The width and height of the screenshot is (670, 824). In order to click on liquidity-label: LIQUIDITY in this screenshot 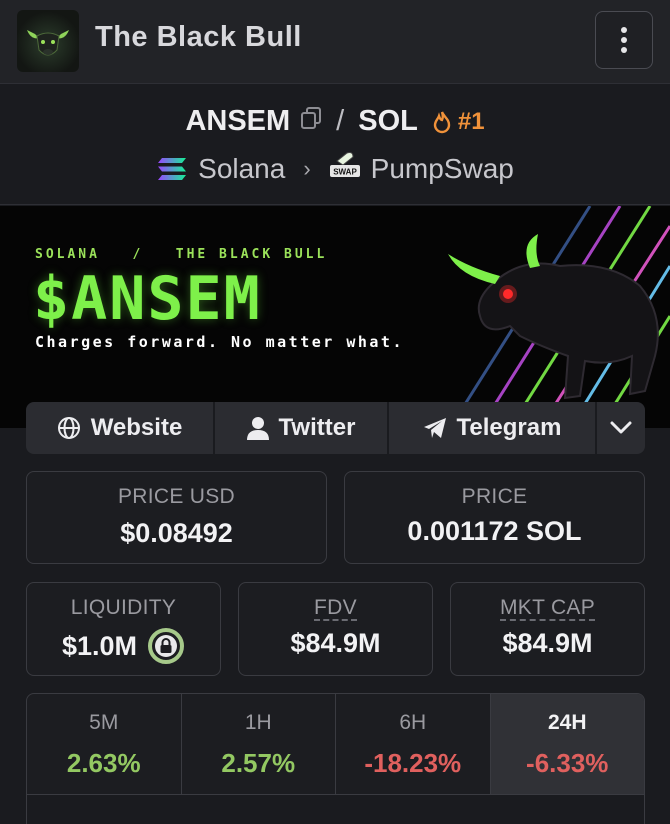, I will do `click(123, 607)`.